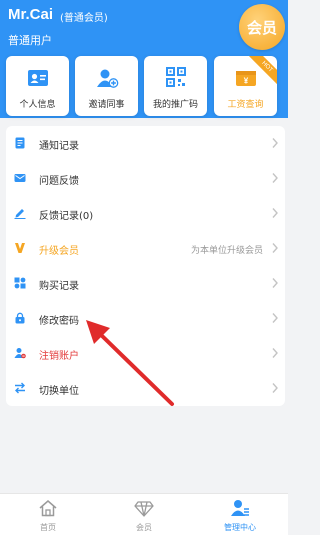  What do you see at coordinates (20, 318) in the screenshot?
I see `lock-icon` at bounding box center [20, 318].